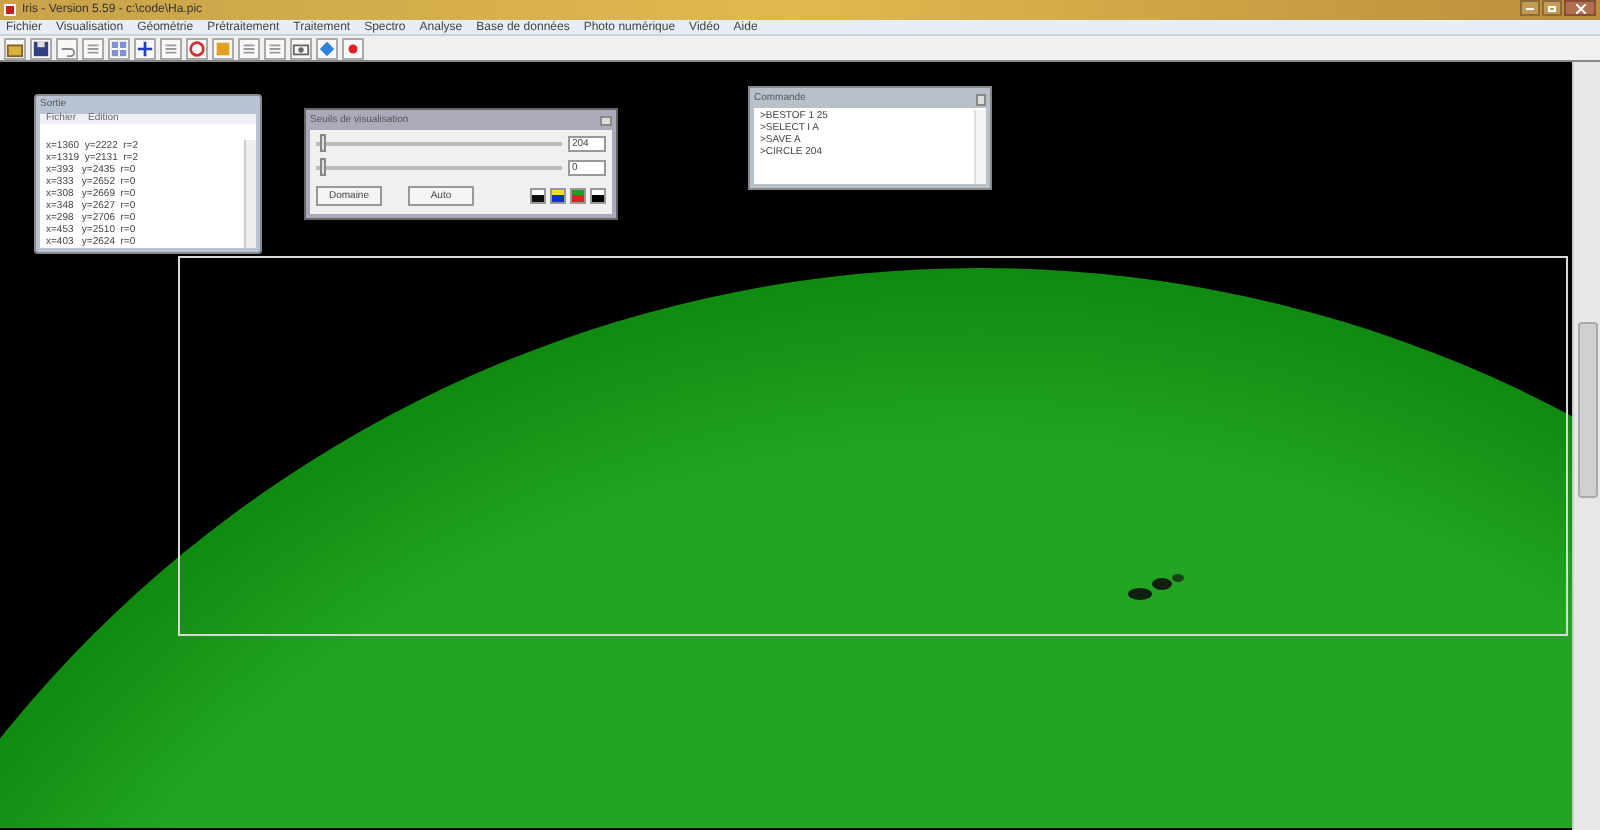  I want to click on crosshair-icon, so click(145, 48).